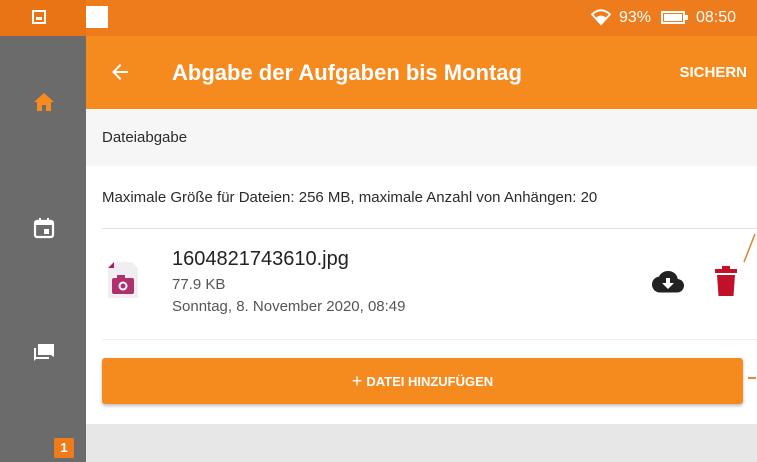 Image resolution: width=757 pixels, height=462 pixels. Describe the element at coordinates (421, 137) in the screenshot. I see `section-header: Dateiabgabe` at that location.